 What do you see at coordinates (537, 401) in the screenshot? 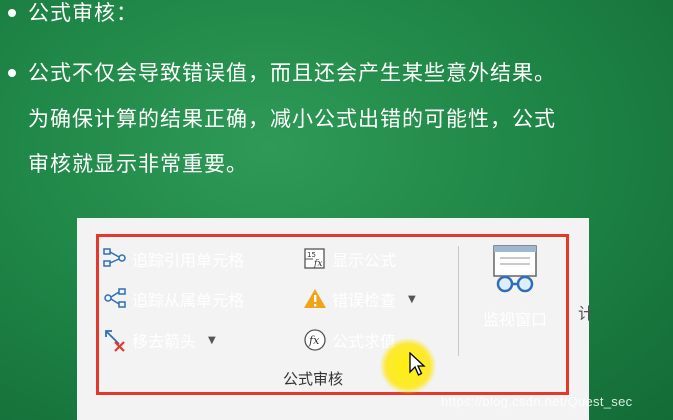
I see `watermark: https://blog.csdn.net/Quest_sec` at bounding box center [537, 401].